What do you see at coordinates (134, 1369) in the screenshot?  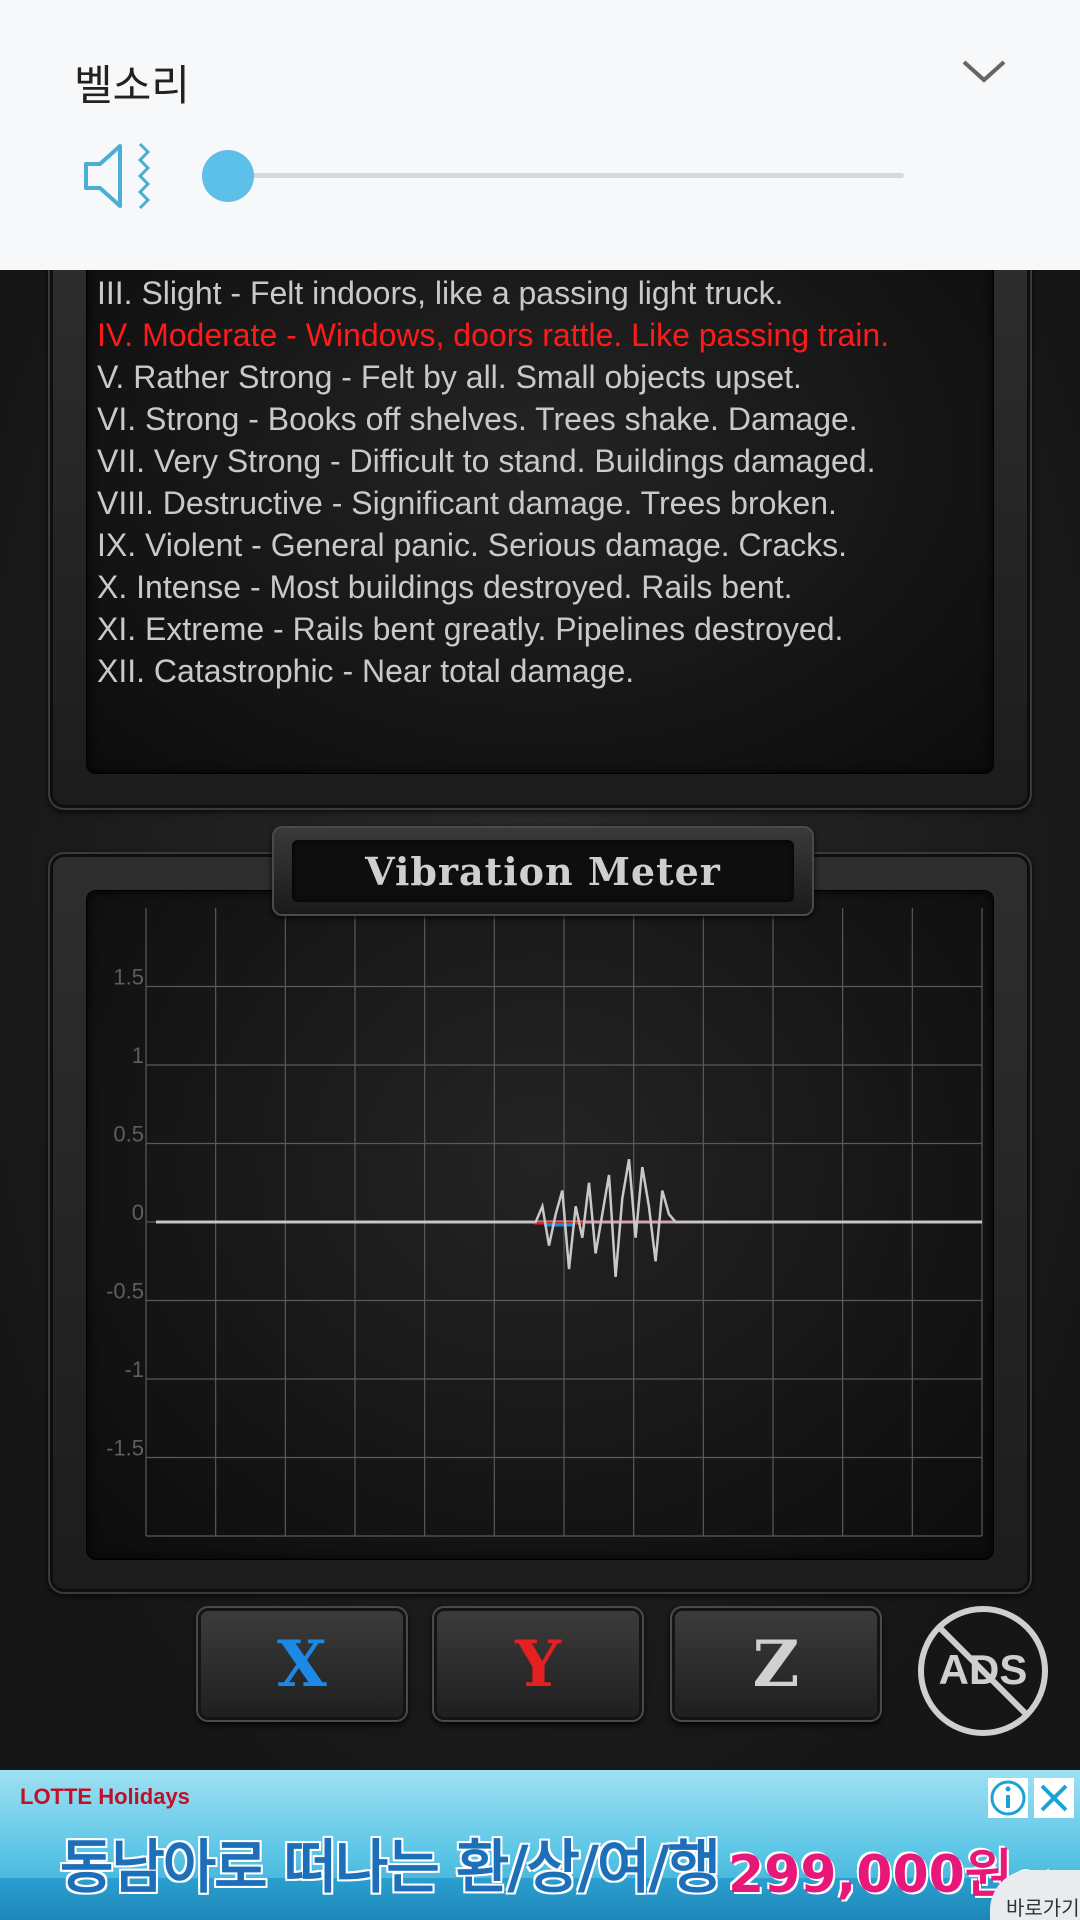 I see `y-tick-label: -1` at bounding box center [134, 1369].